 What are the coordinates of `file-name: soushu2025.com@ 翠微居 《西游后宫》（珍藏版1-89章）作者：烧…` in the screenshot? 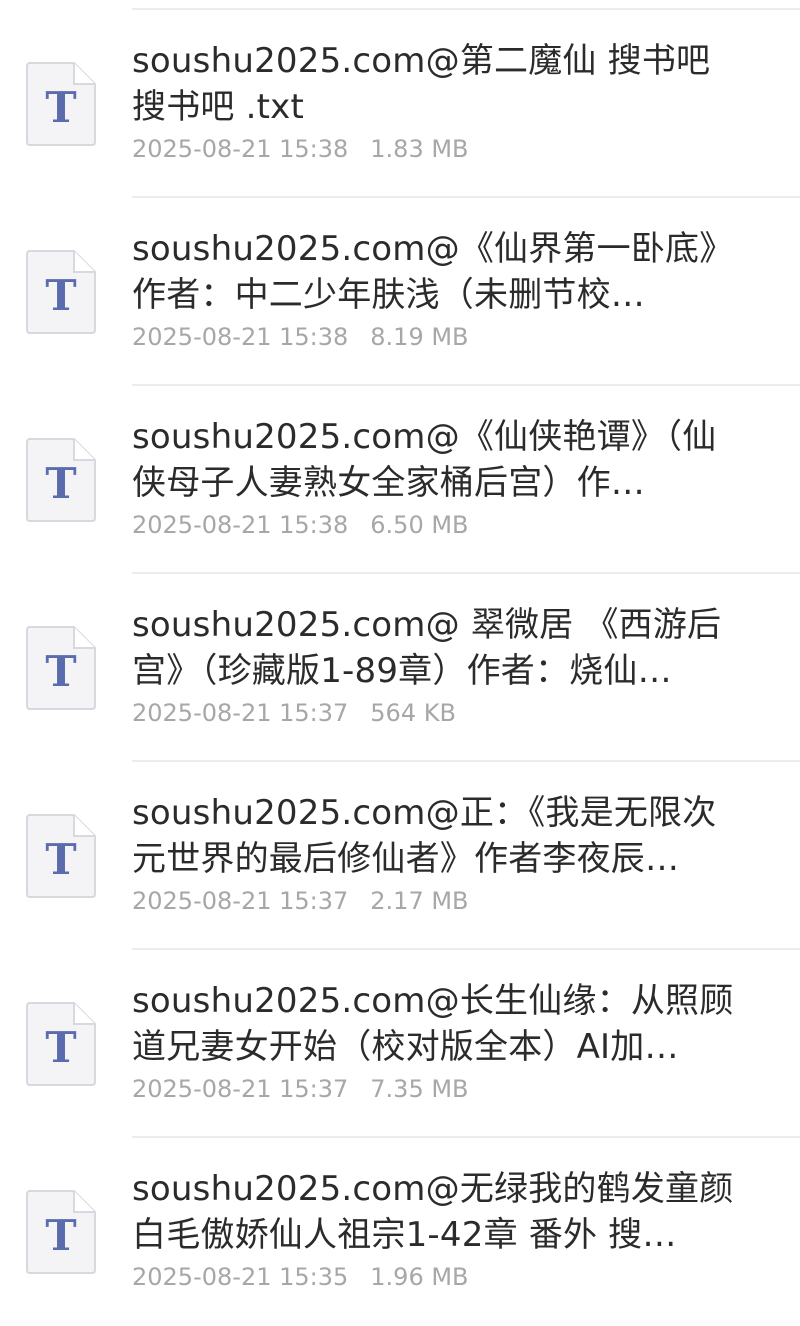 It's located at (427, 648).